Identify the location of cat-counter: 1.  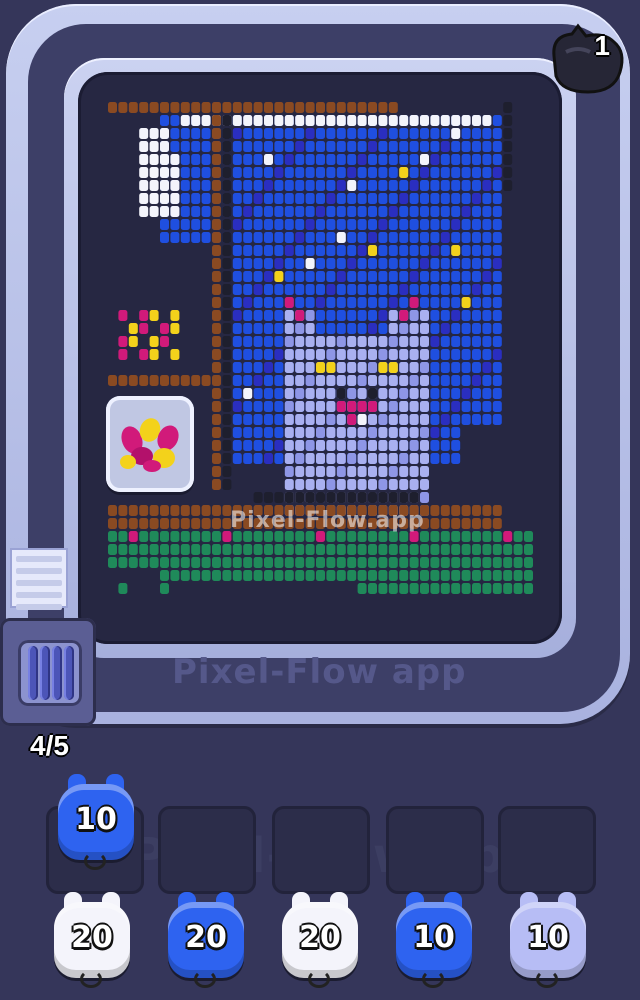
(588, 59).